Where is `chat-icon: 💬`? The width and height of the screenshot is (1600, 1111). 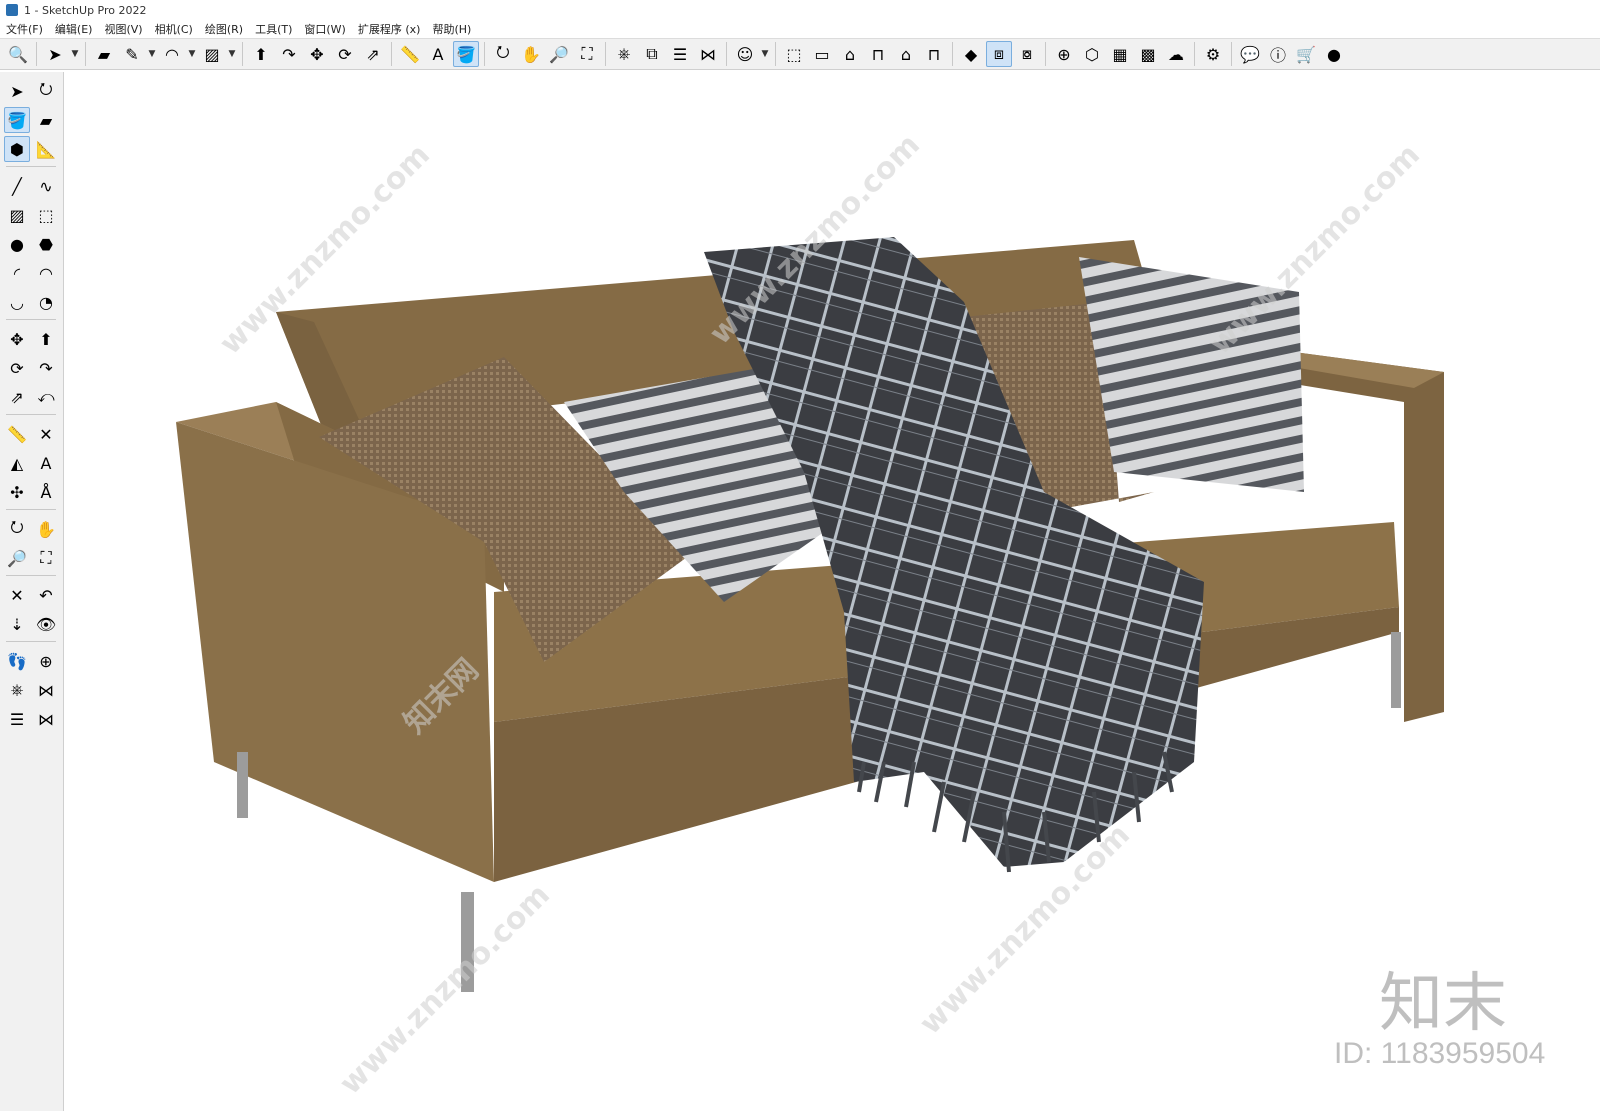
chat-icon: 💬 is located at coordinates (1250, 54).